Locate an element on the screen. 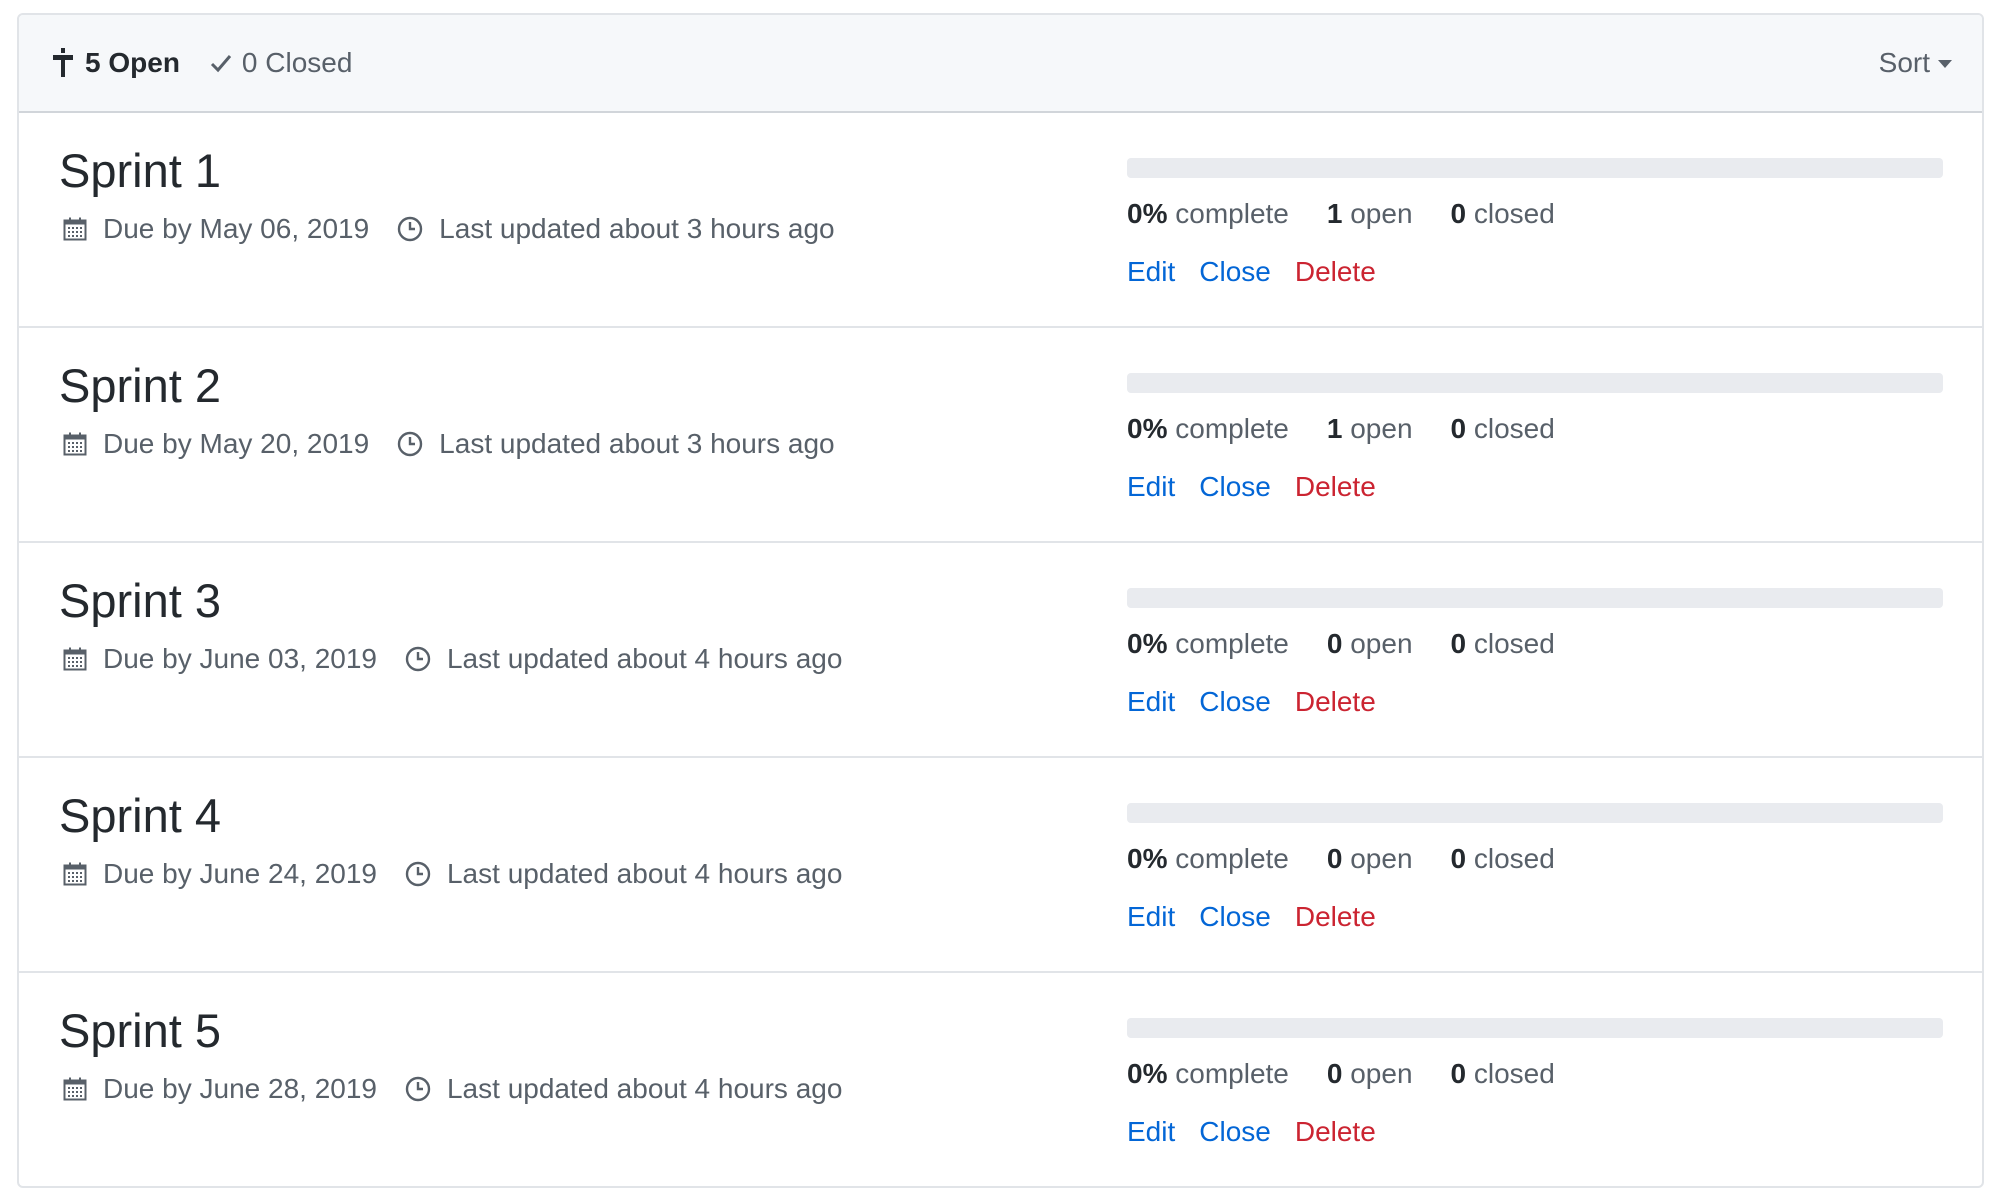 The width and height of the screenshot is (2000, 1200). milestone-stats: 0% complete 1 open 0 closed is located at coordinates (1360, 214).